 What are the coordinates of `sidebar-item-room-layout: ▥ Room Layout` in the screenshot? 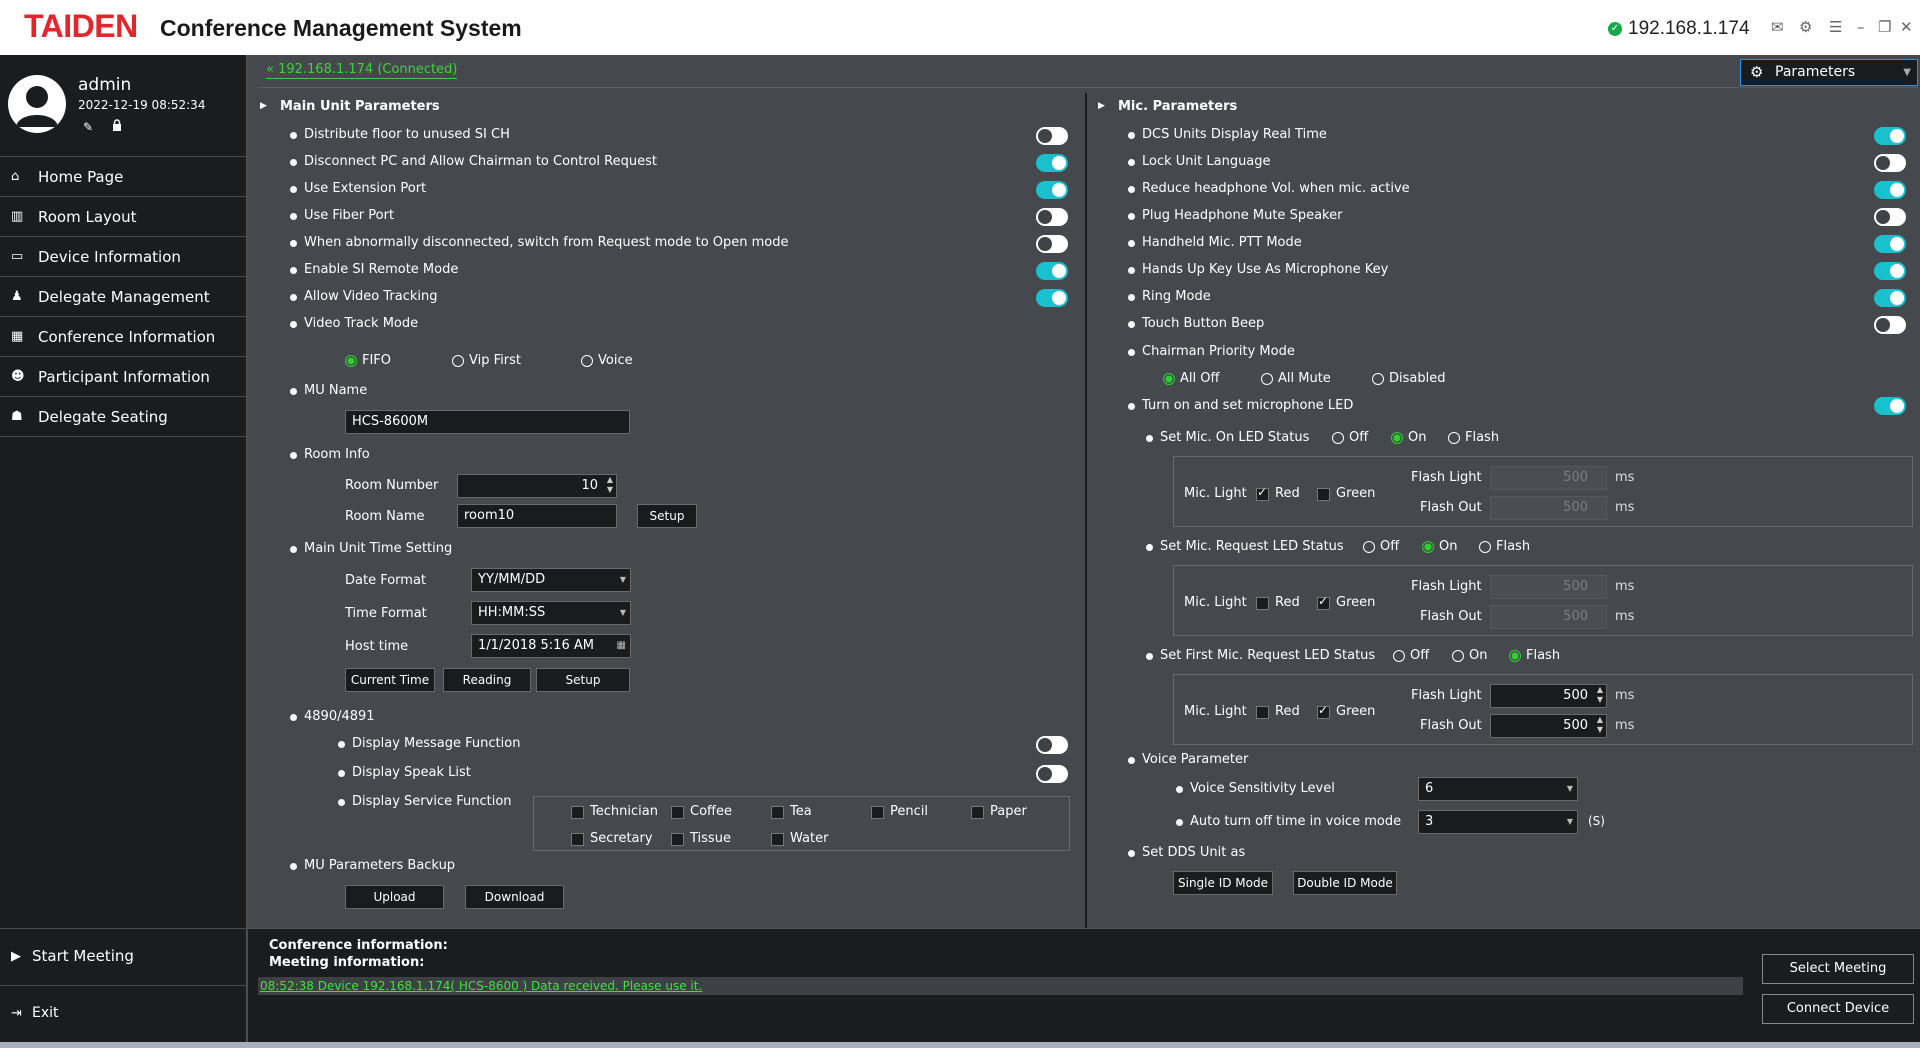 It's located at (123, 217).